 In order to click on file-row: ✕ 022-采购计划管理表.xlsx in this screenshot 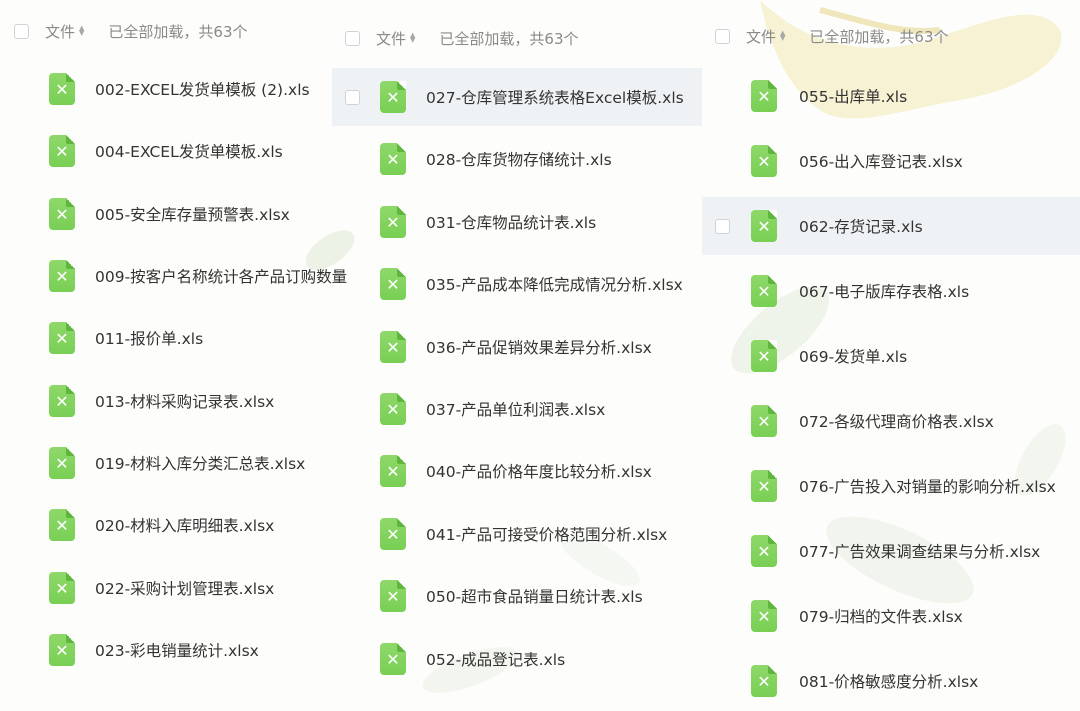, I will do `click(167, 588)`.